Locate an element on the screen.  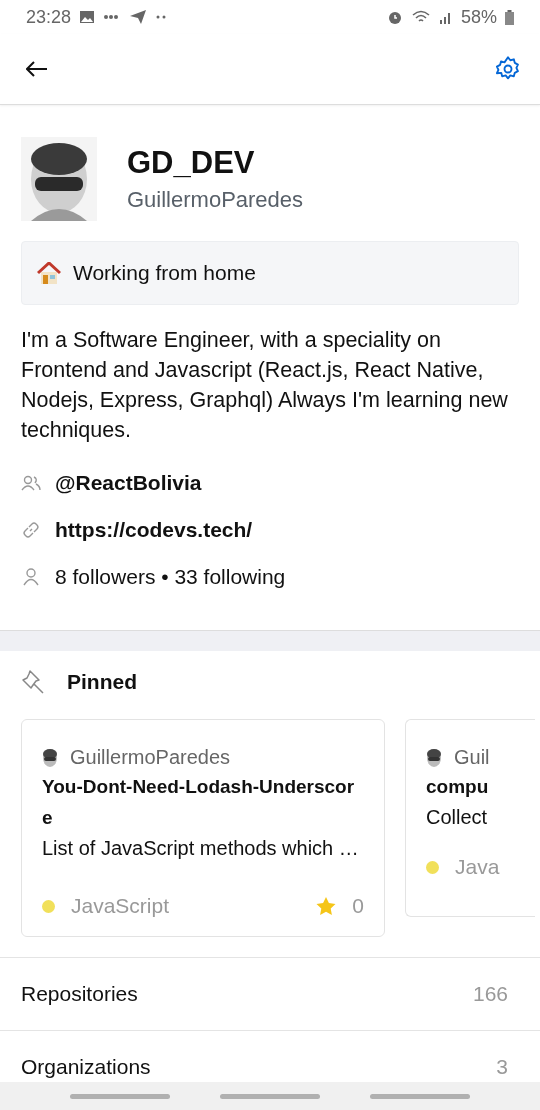
section-title: Pinned is located at coordinates (102, 682).